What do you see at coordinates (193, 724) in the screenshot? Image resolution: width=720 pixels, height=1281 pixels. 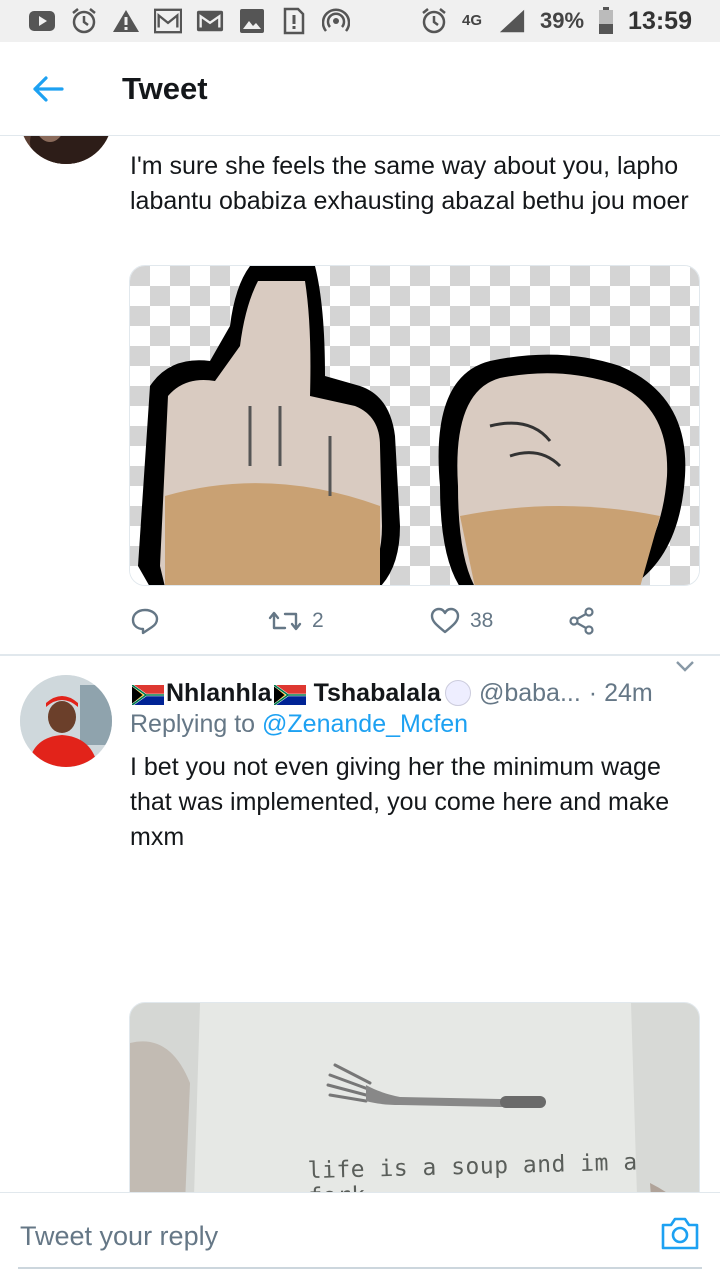 I see `replying-prefix: Replying to` at bounding box center [193, 724].